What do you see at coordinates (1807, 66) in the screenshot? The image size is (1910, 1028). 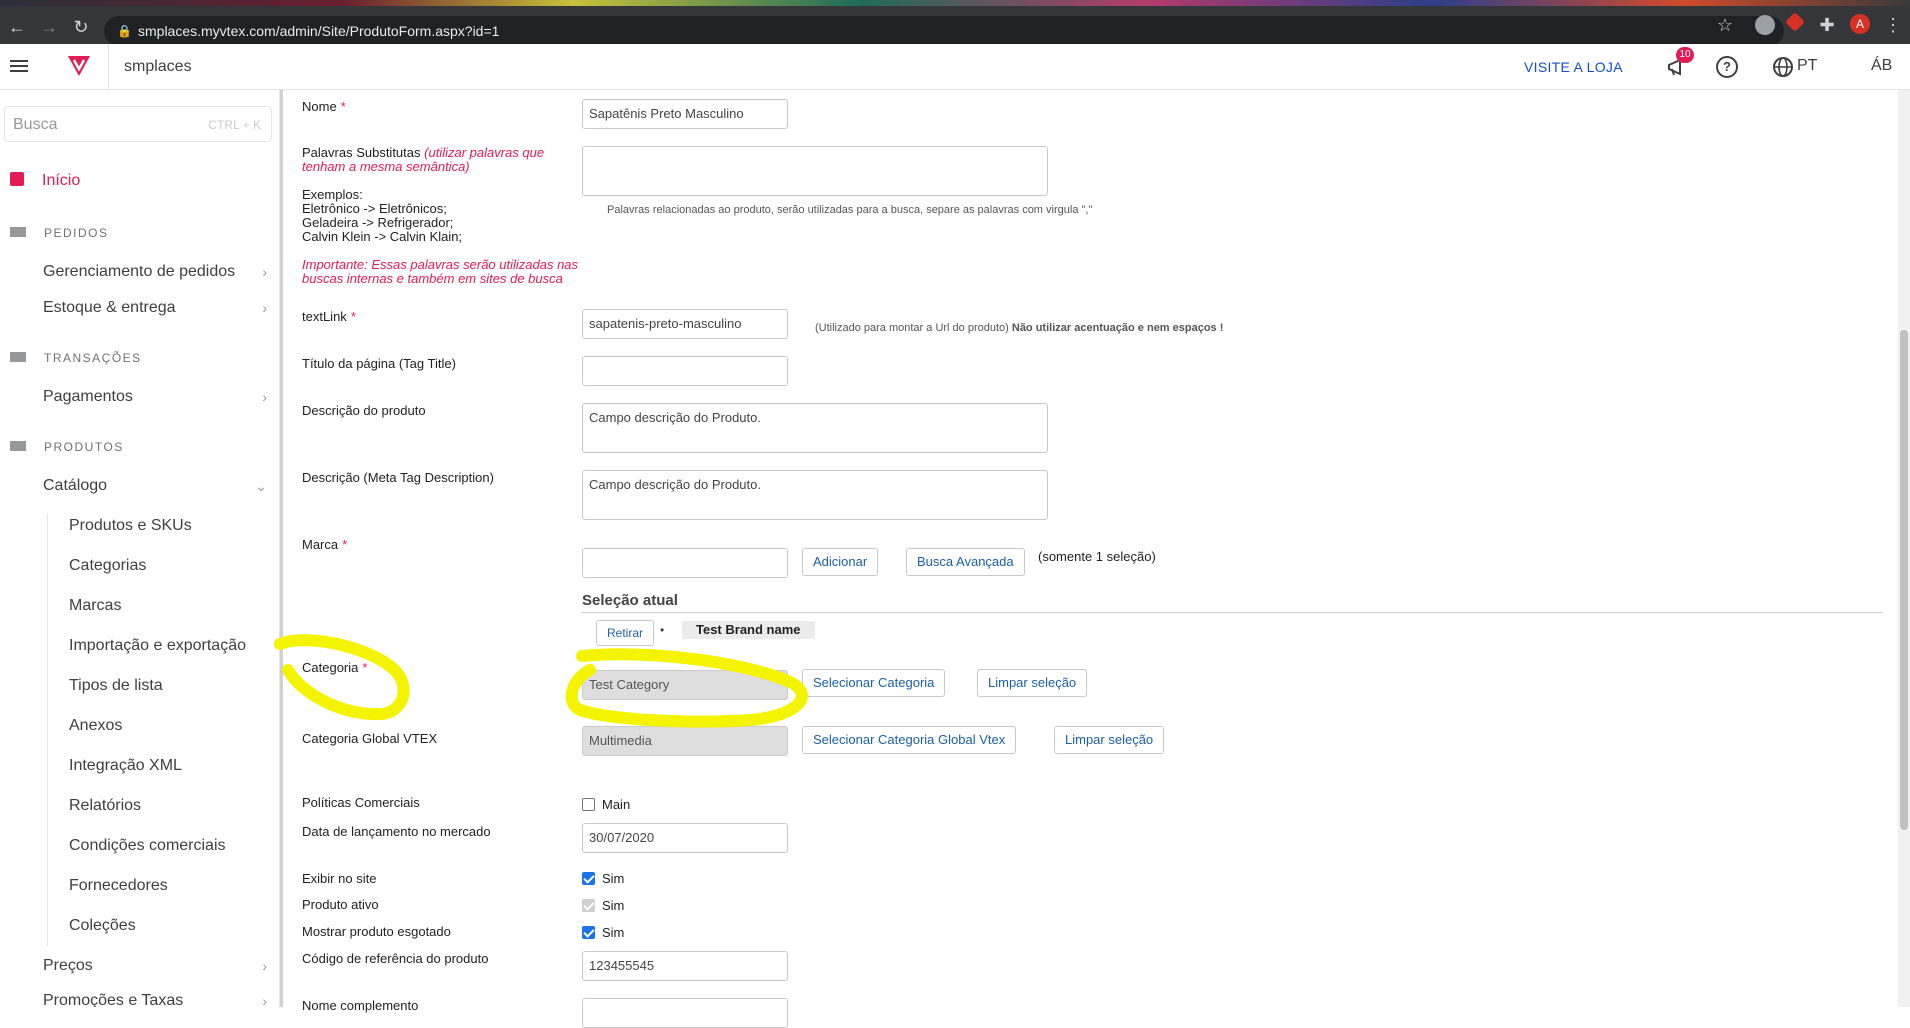 I see `language-selector: PT` at bounding box center [1807, 66].